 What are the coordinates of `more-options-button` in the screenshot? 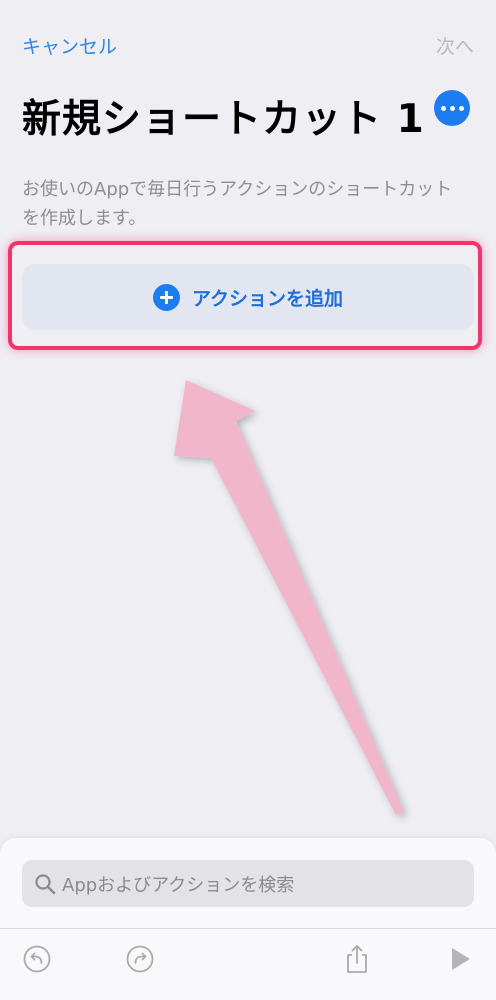 It's located at (452, 108).